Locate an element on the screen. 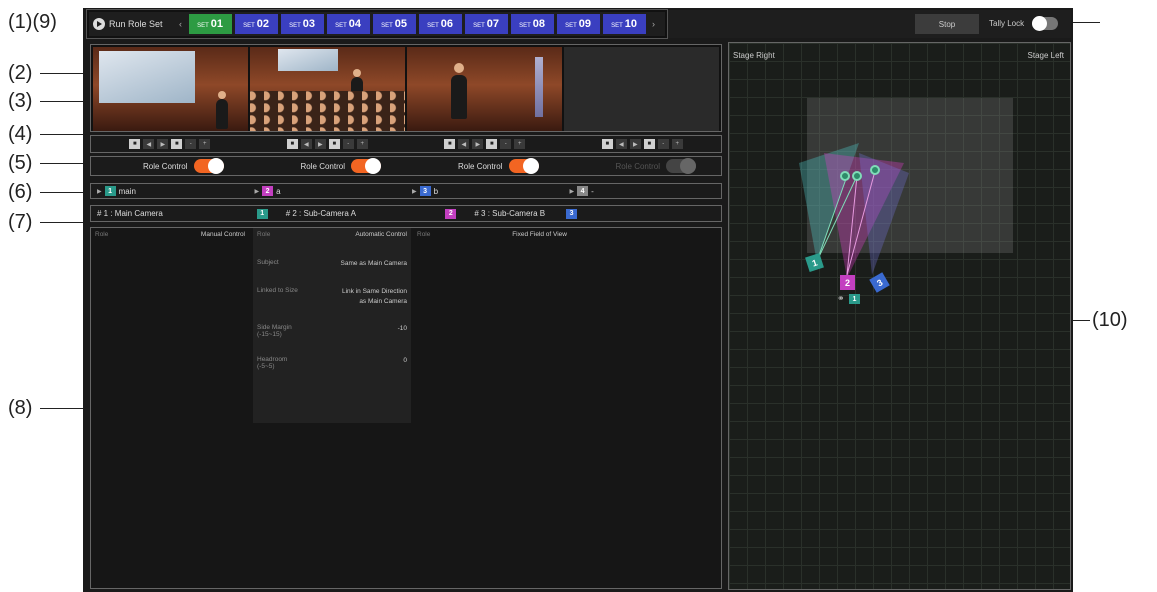  right-toolbar: Stop Tally Lock is located at coordinates (869, 24).